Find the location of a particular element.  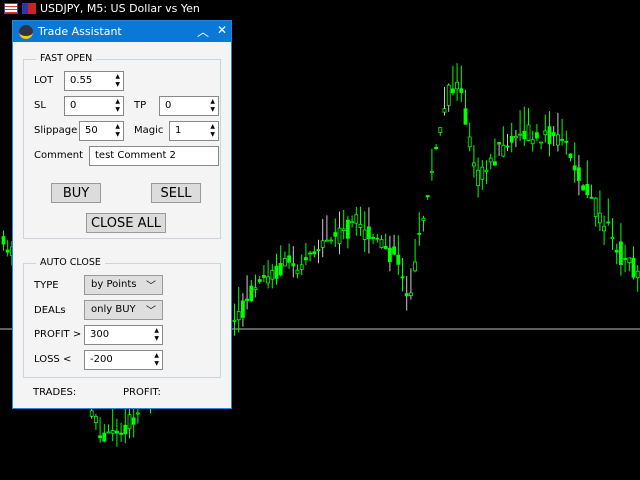

chart-header: USDJPY, M5: US Dollar vs Yen is located at coordinates (102, 8).